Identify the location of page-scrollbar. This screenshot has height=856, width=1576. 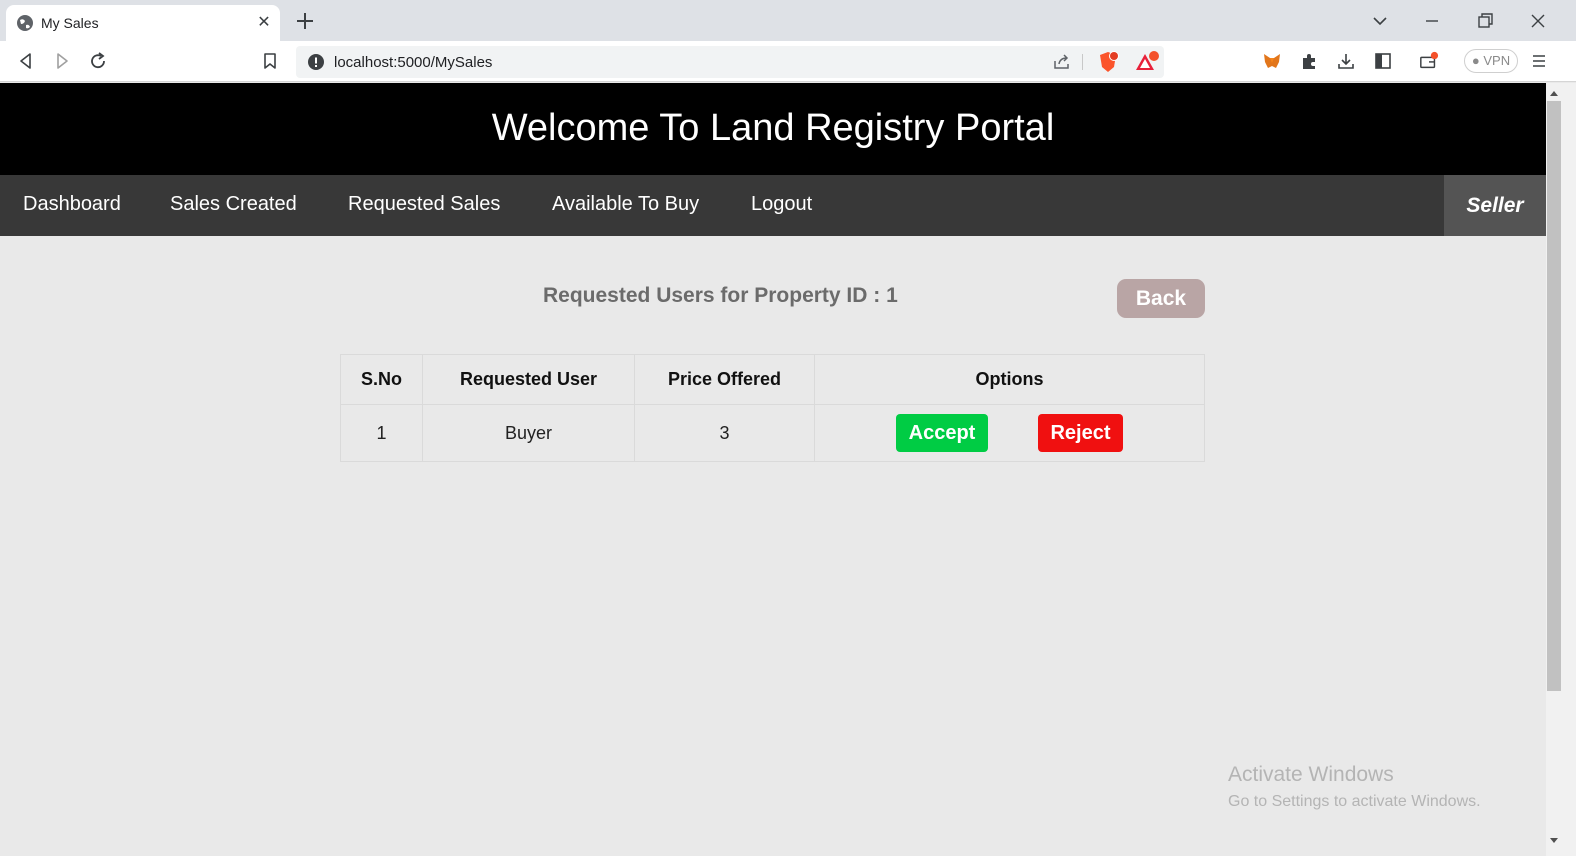
(1561, 469).